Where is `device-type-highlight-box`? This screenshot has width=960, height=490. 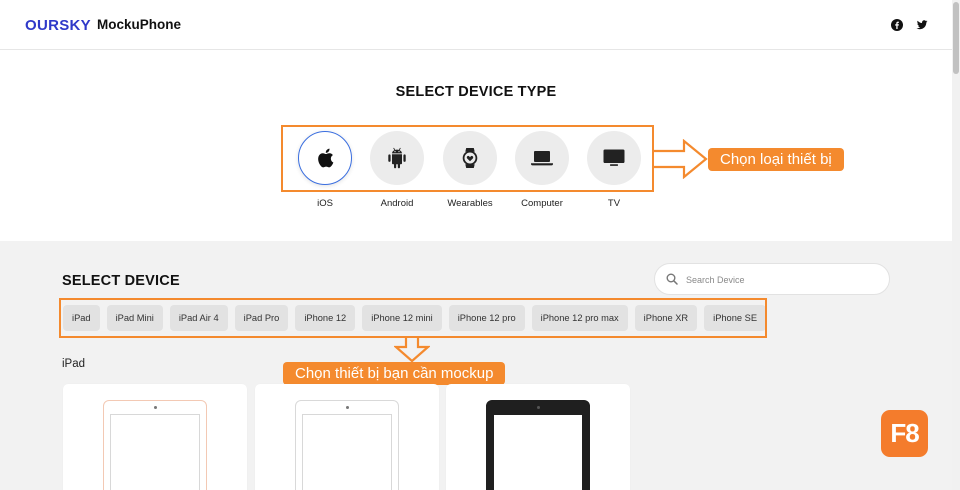 device-type-highlight-box is located at coordinates (467, 158).